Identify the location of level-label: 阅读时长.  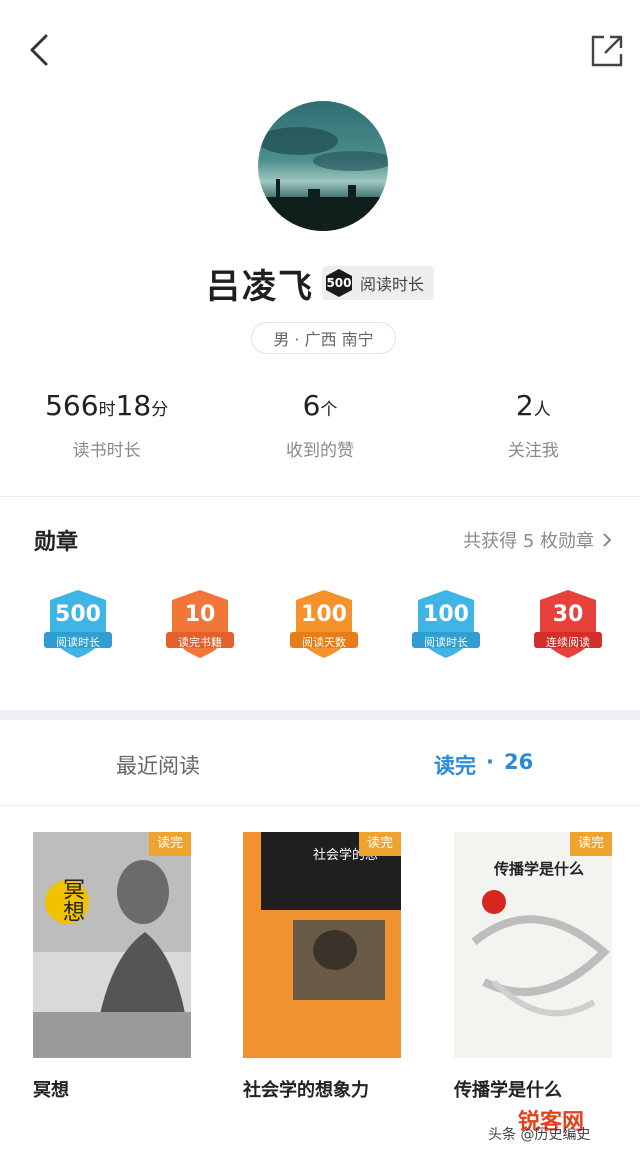
(391, 284).